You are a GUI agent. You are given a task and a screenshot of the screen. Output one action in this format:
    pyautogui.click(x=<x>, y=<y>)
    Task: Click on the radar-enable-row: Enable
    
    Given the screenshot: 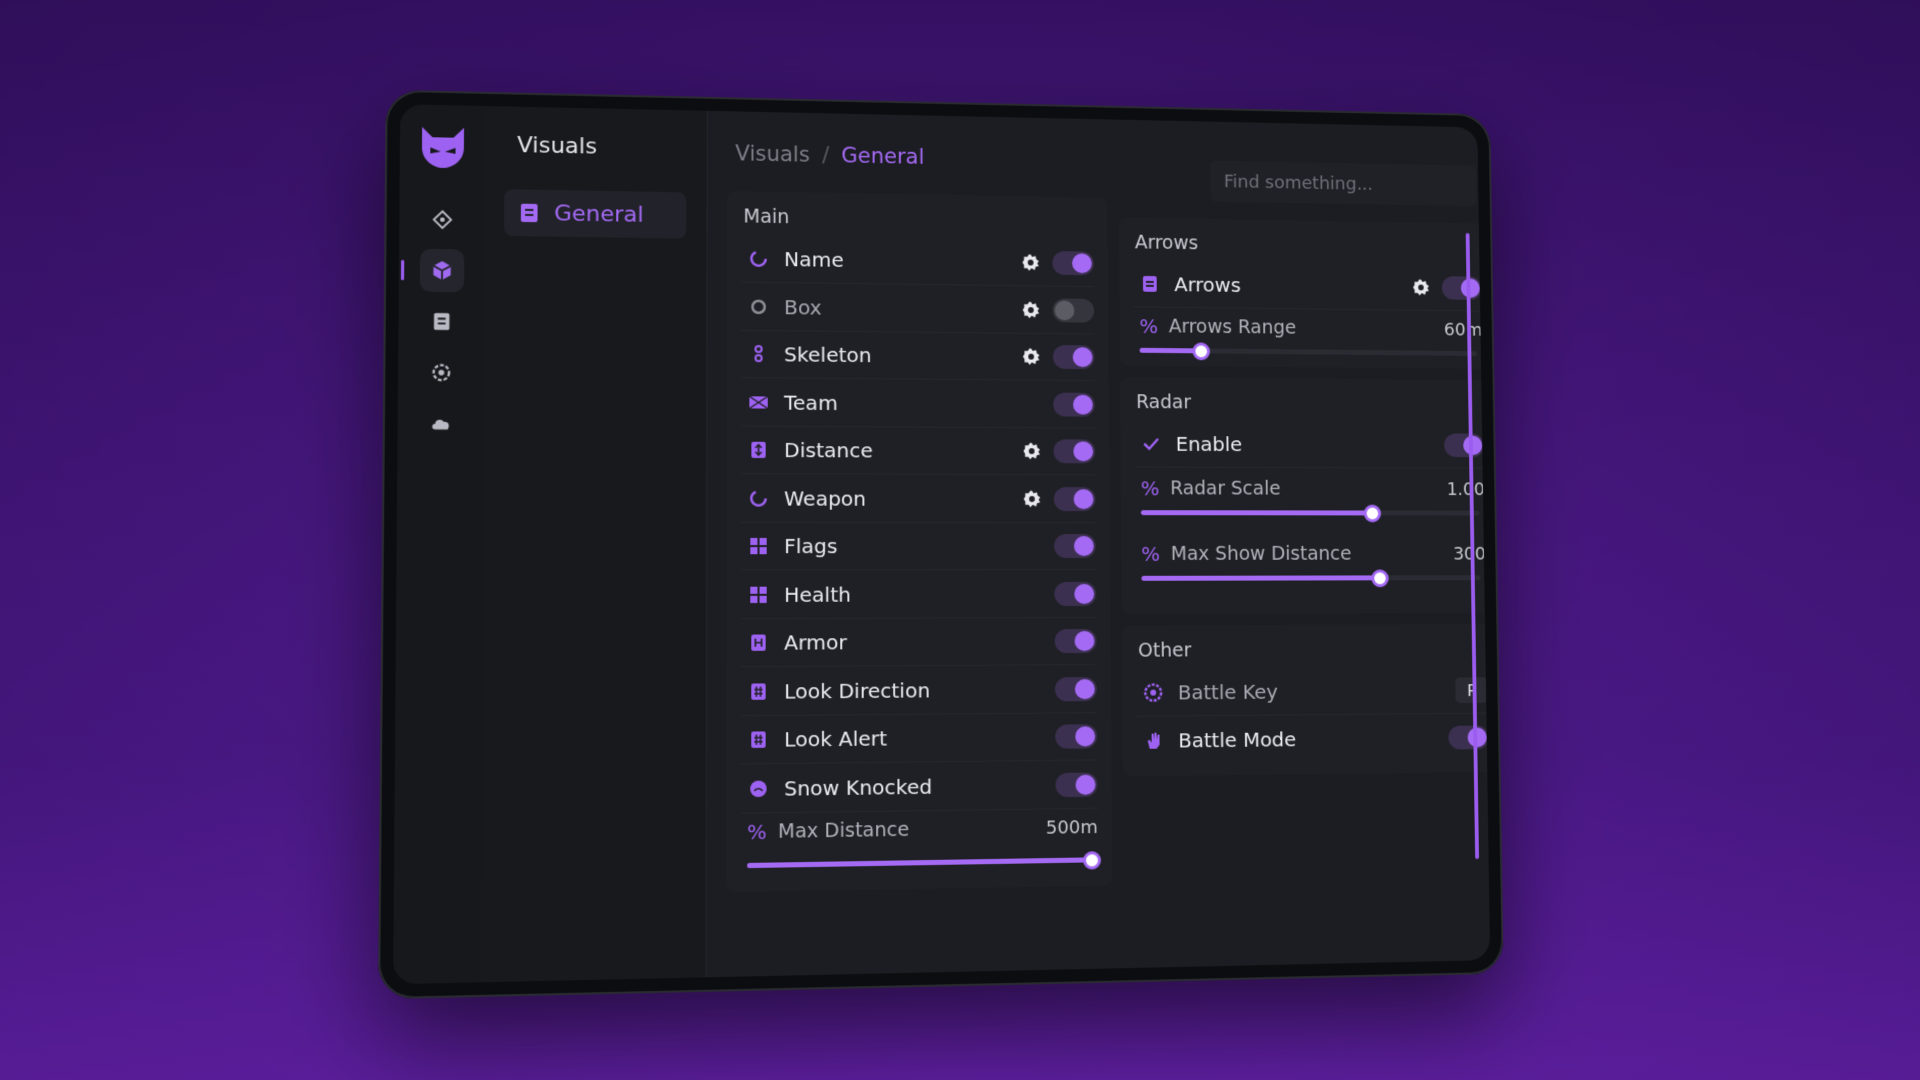 What is the action you would take?
    pyautogui.click(x=1309, y=444)
    